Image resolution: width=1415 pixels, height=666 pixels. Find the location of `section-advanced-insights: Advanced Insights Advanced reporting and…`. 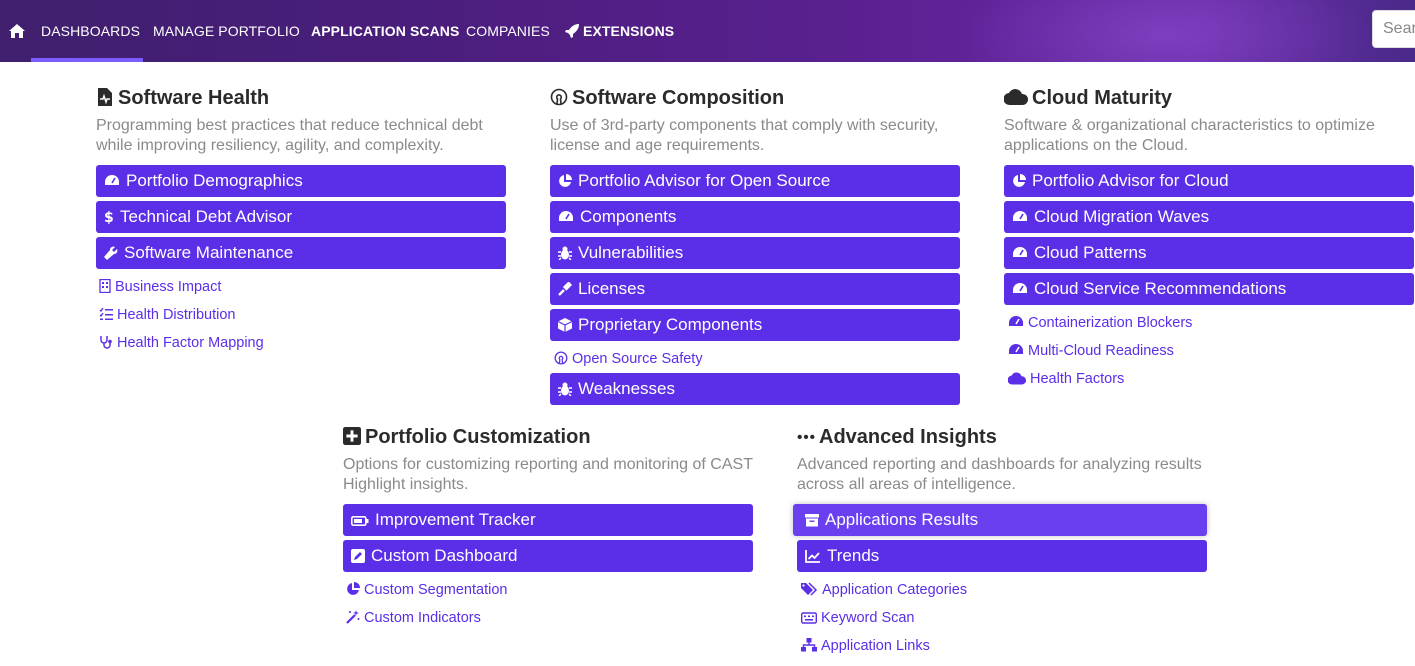

section-advanced-insights: Advanced Insights Advanced reporting and… is located at coordinates (1002, 460).